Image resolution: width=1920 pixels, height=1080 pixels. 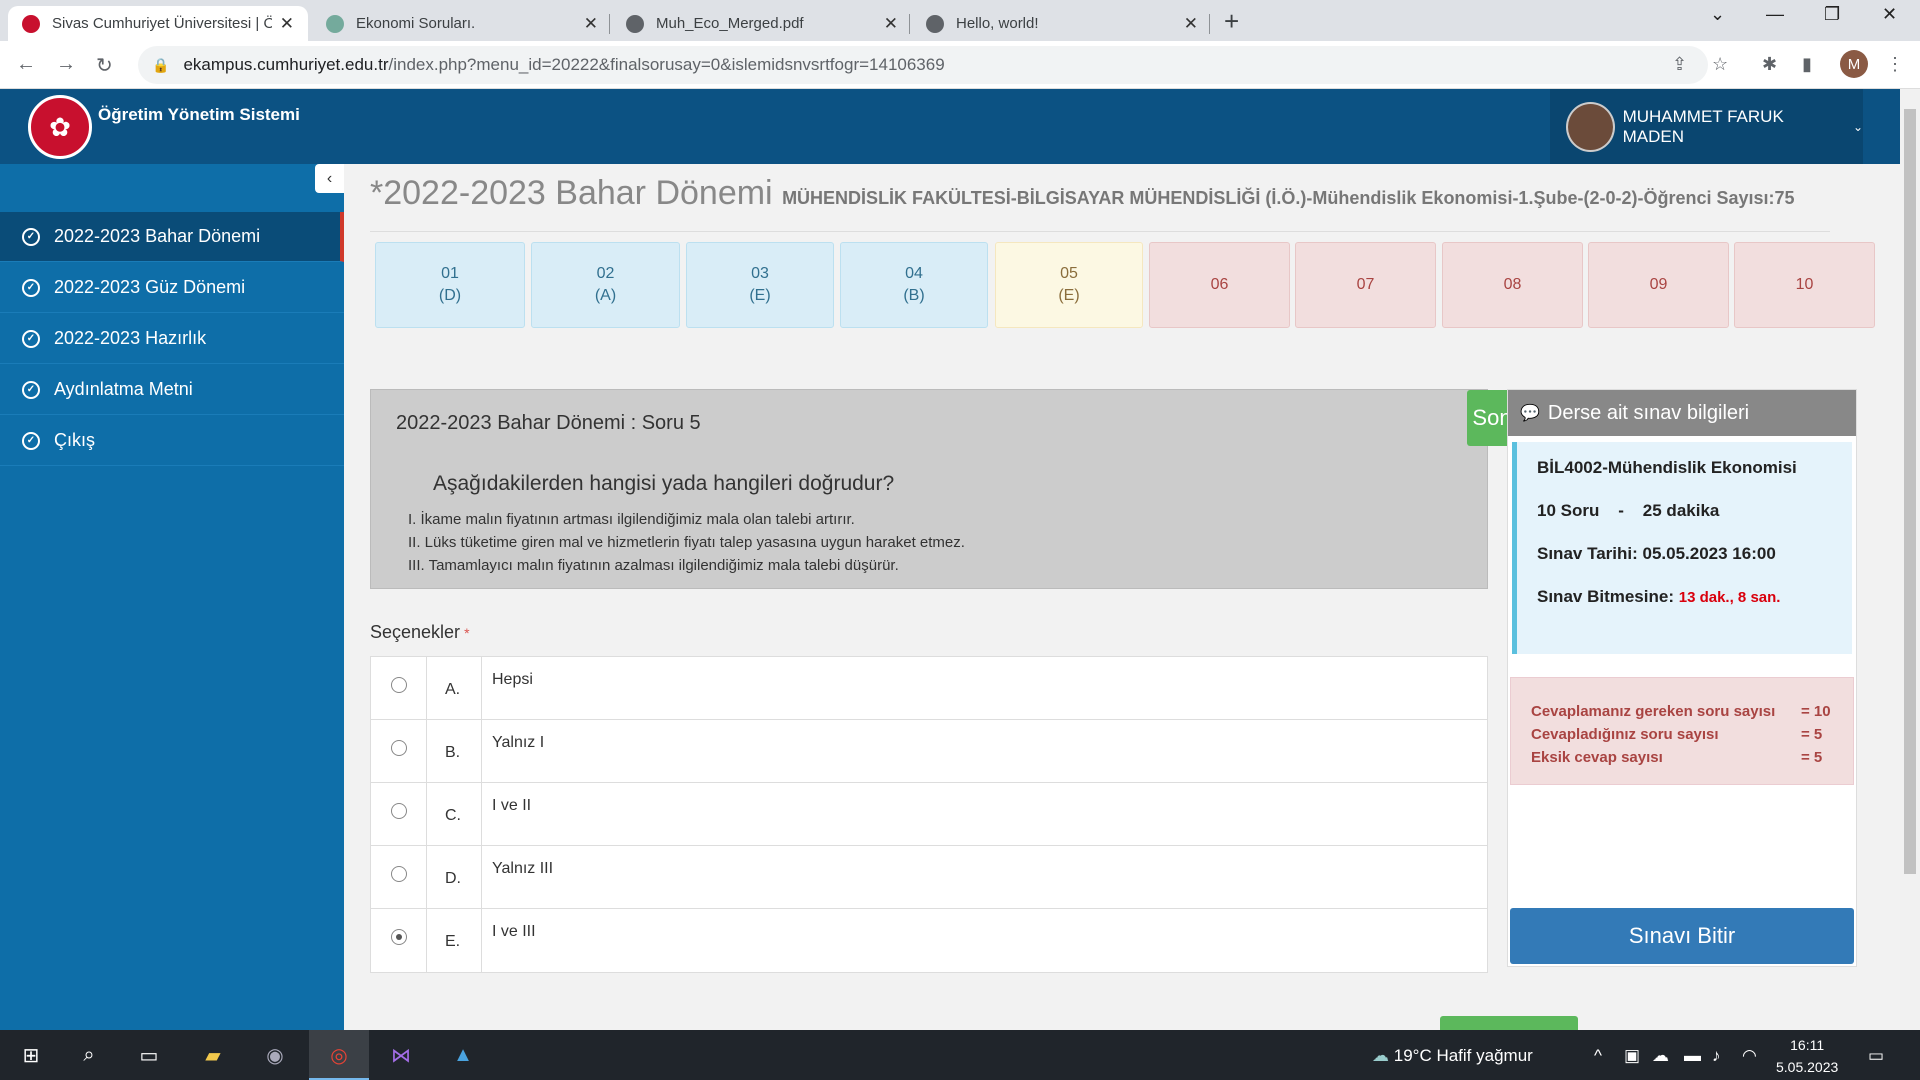 I want to click on question-nav-button: 08, so click(x=1512, y=285).